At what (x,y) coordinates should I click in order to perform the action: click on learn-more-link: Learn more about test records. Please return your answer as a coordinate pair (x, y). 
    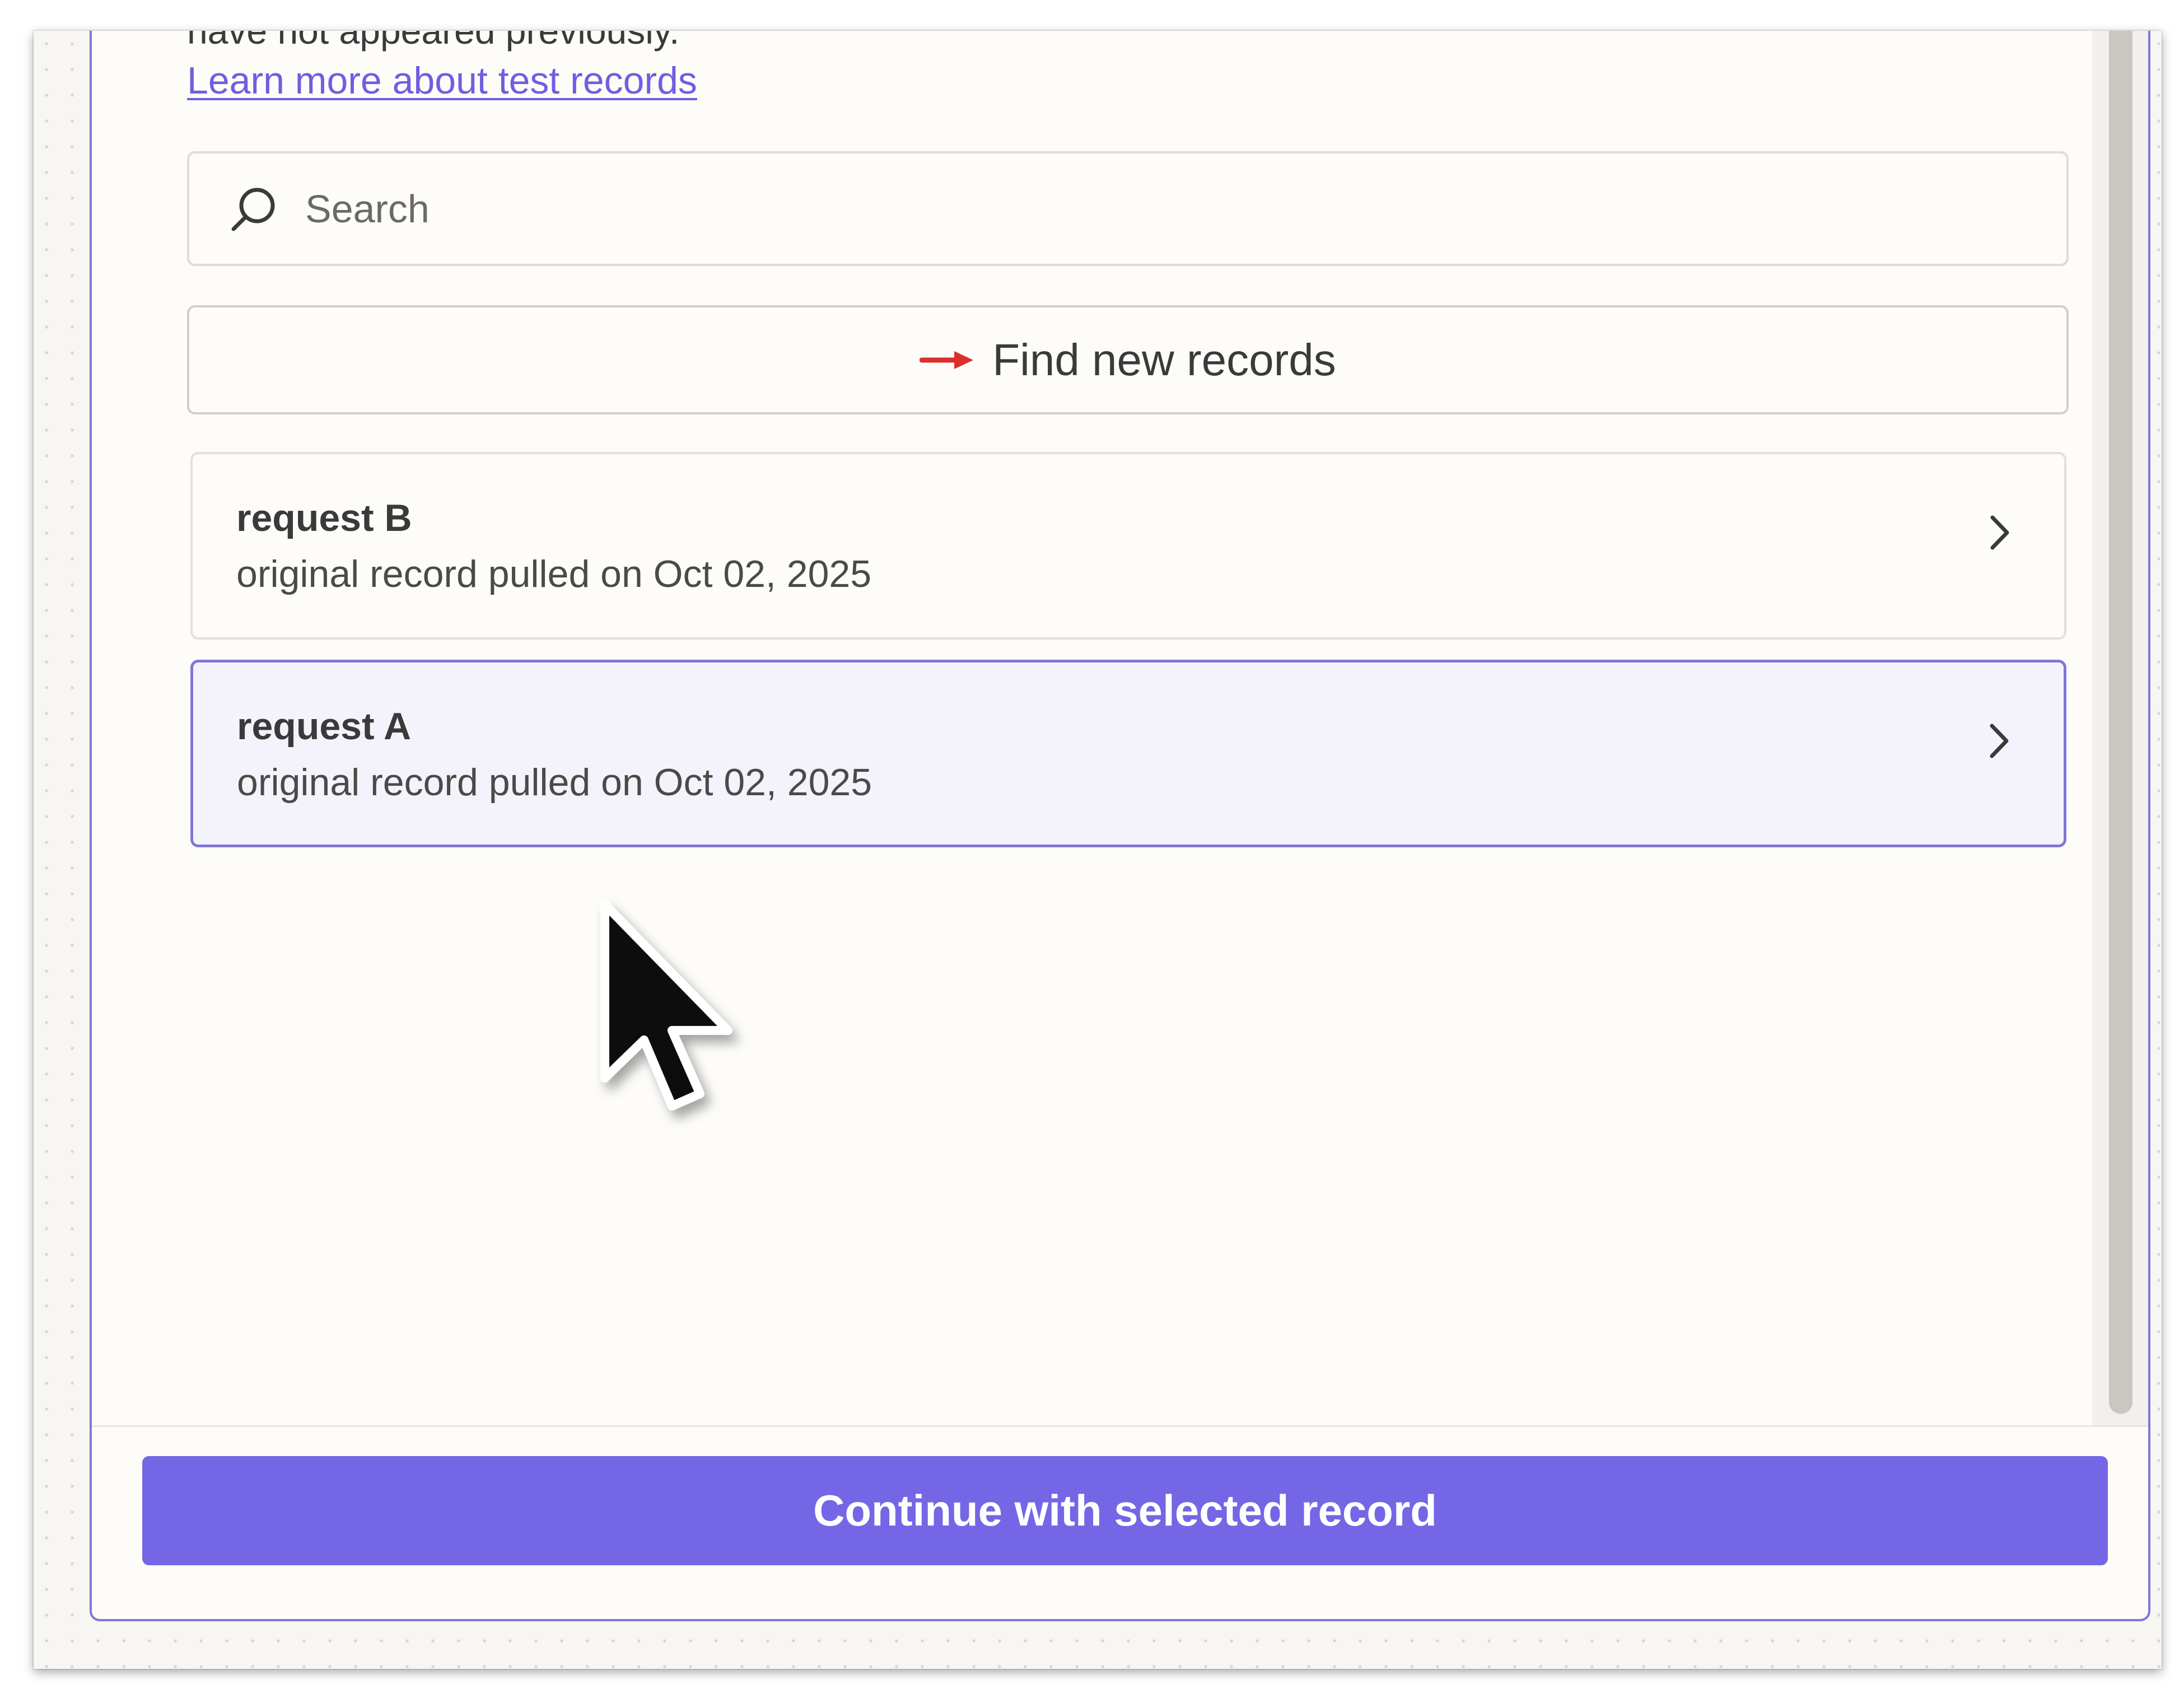
    Looking at the image, I should click on (442, 80).